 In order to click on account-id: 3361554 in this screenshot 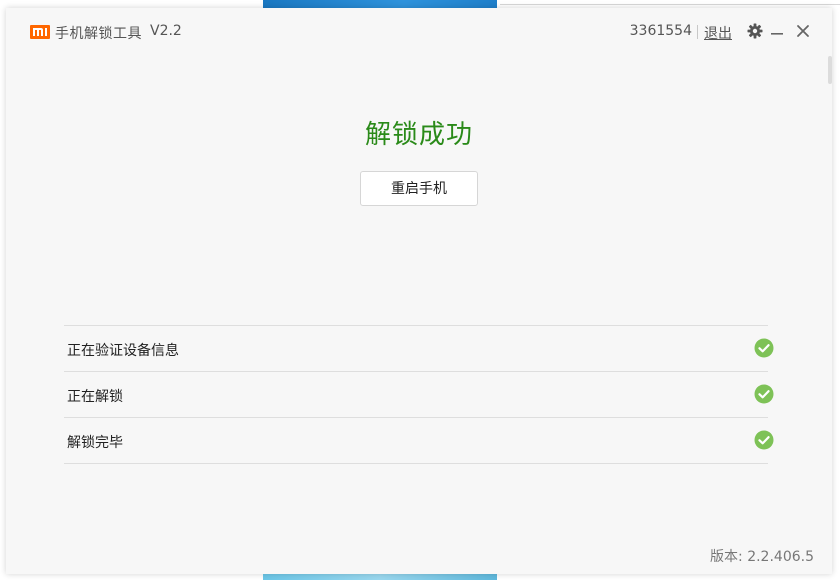, I will do `click(660, 31)`.